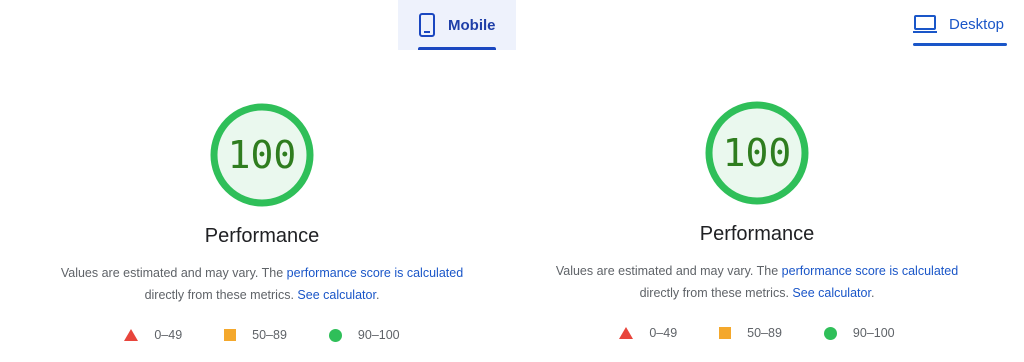  I want to click on active-tab-indicator, so click(457, 48).